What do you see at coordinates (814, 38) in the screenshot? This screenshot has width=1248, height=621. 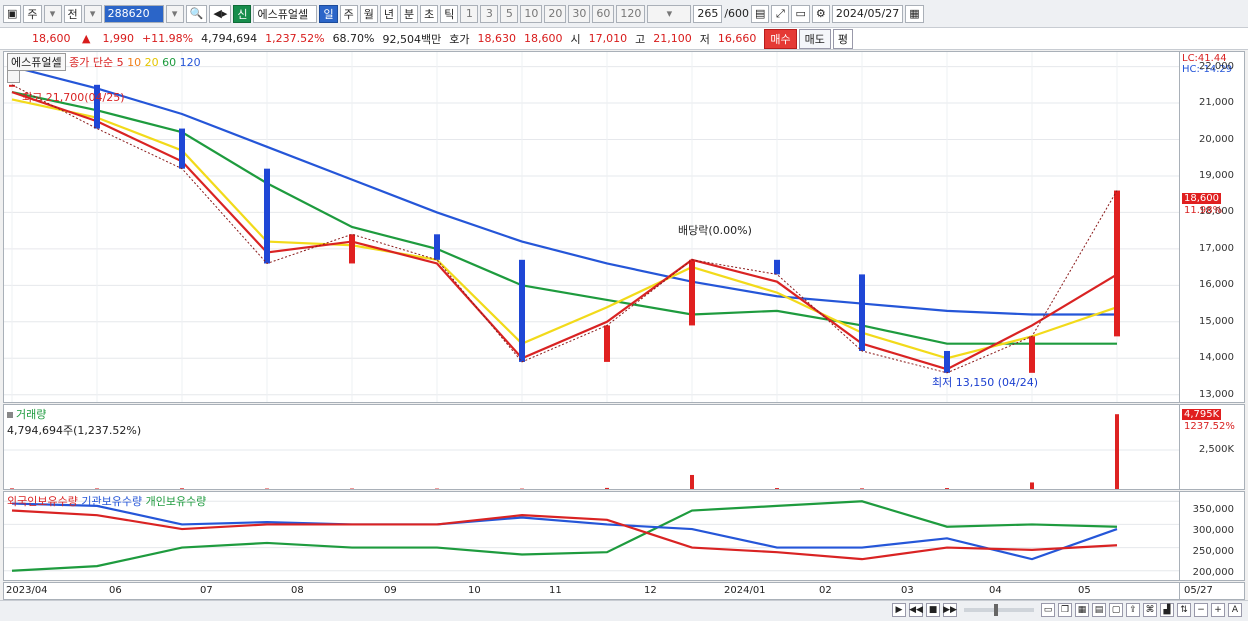 I see `sell-button: 매도` at bounding box center [814, 38].